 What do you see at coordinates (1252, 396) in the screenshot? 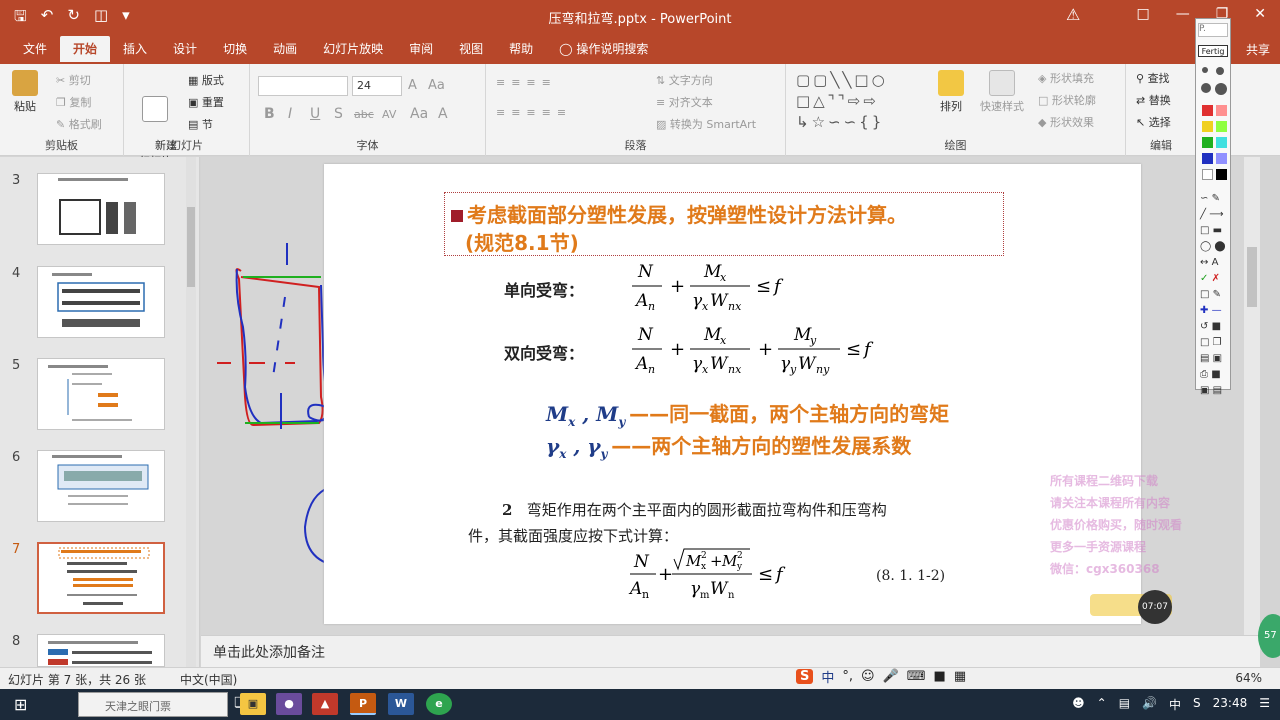
I see `canvas-scrollbar` at bounding box center [1252, 396].